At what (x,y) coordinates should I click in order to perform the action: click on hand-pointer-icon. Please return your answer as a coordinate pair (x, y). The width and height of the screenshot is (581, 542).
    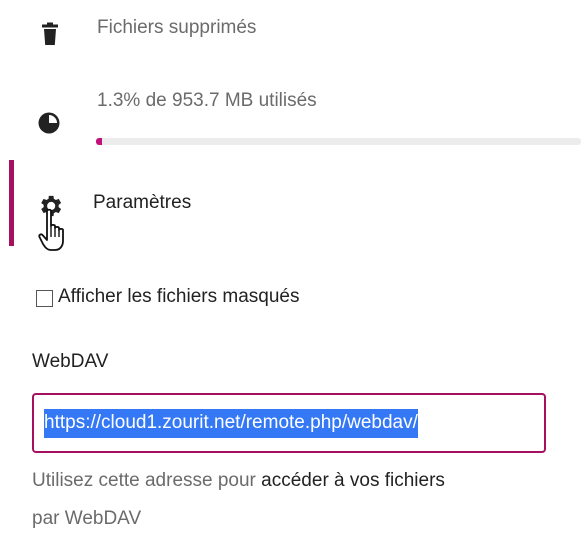
    Looking at the image, I should click on (51, 229).